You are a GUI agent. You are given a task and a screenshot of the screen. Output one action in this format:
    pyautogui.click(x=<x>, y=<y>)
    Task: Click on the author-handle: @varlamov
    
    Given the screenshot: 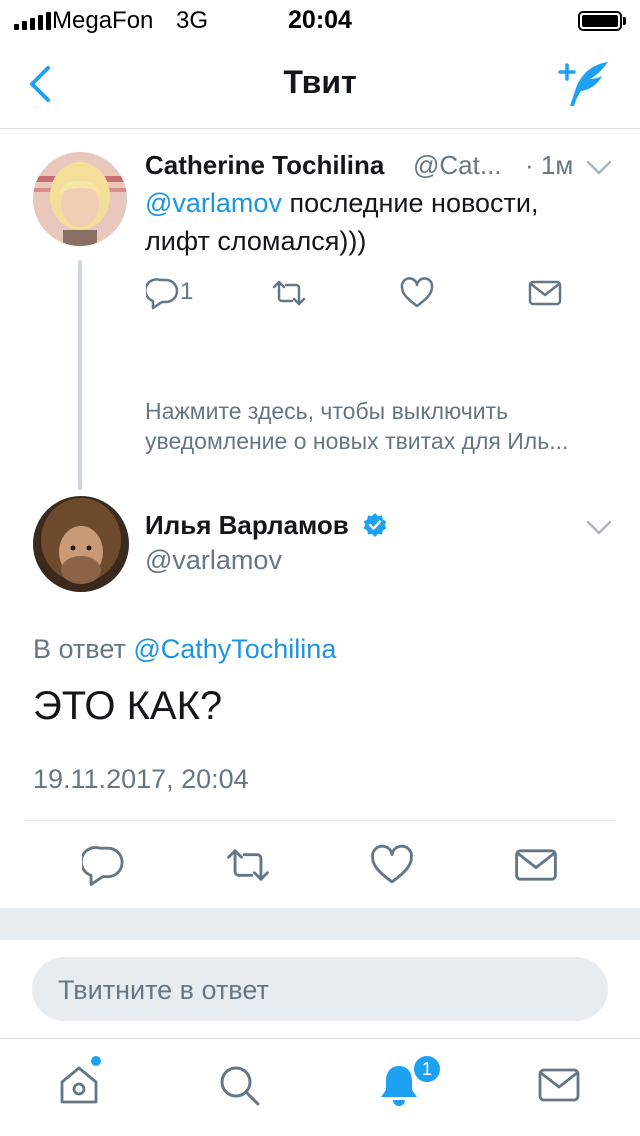 What is the action you would take?
    pyautogui.click(x=213, y=560)
    